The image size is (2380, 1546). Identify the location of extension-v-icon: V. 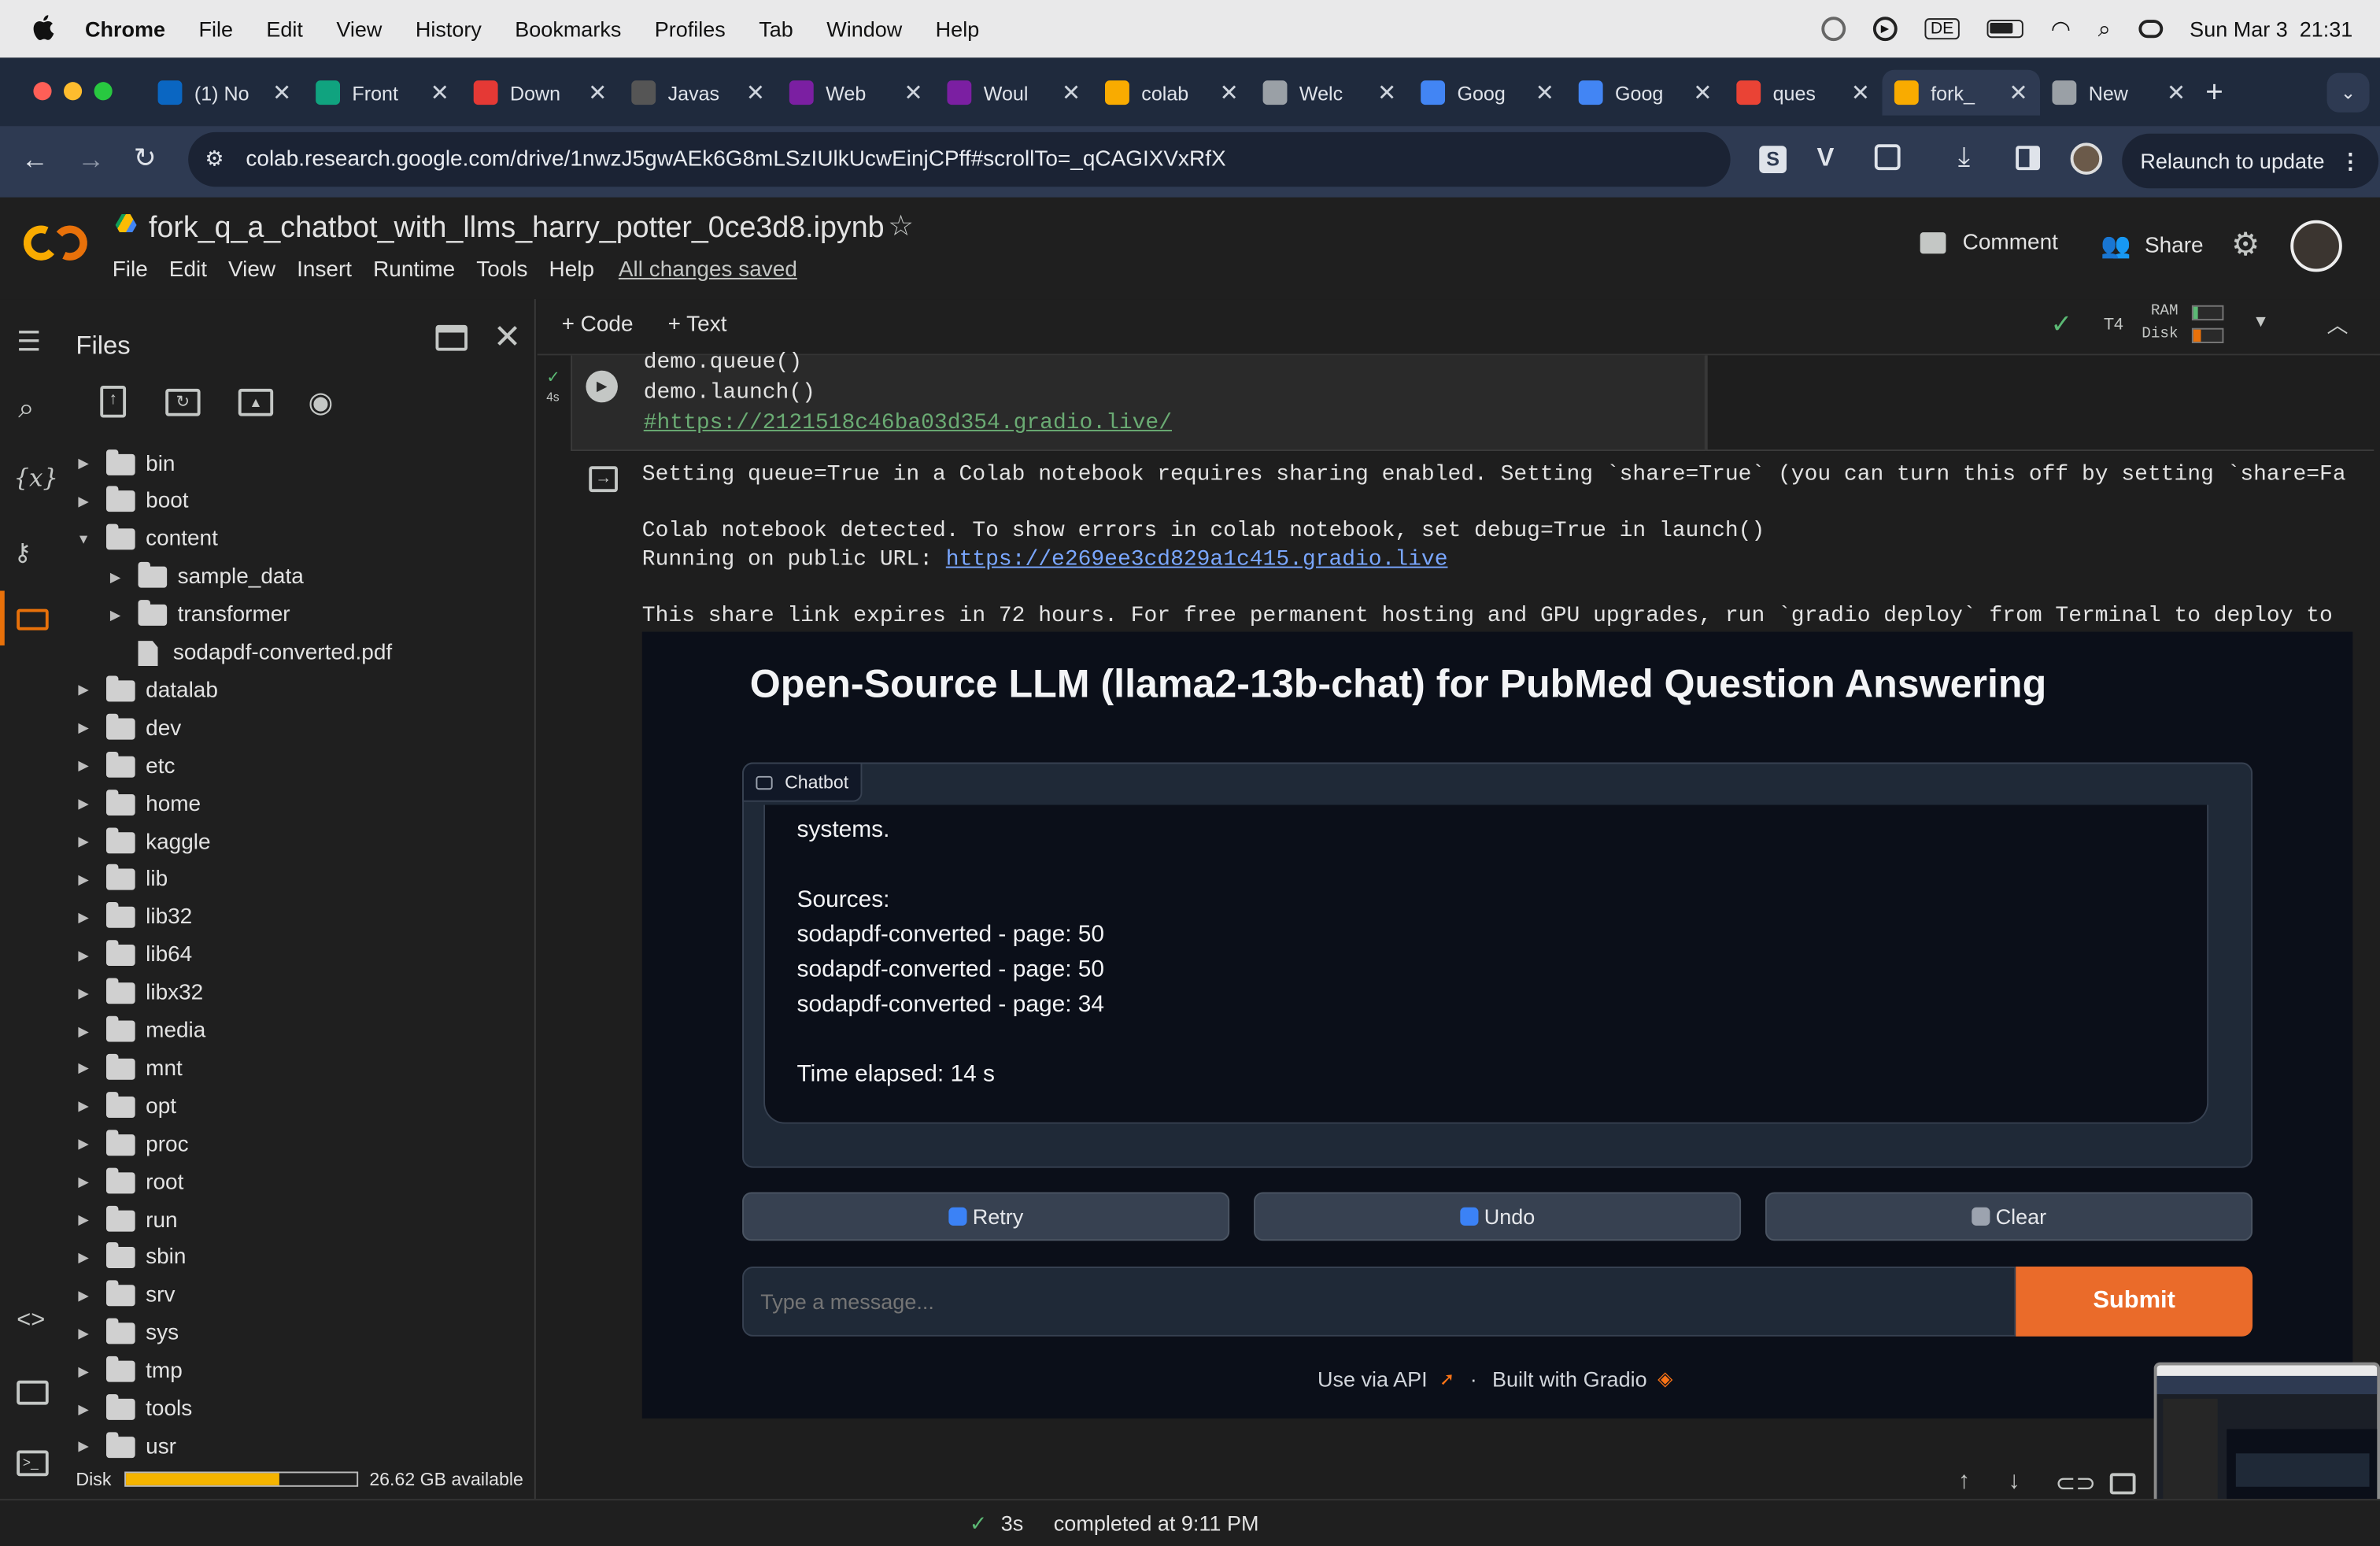
(1826, 157).